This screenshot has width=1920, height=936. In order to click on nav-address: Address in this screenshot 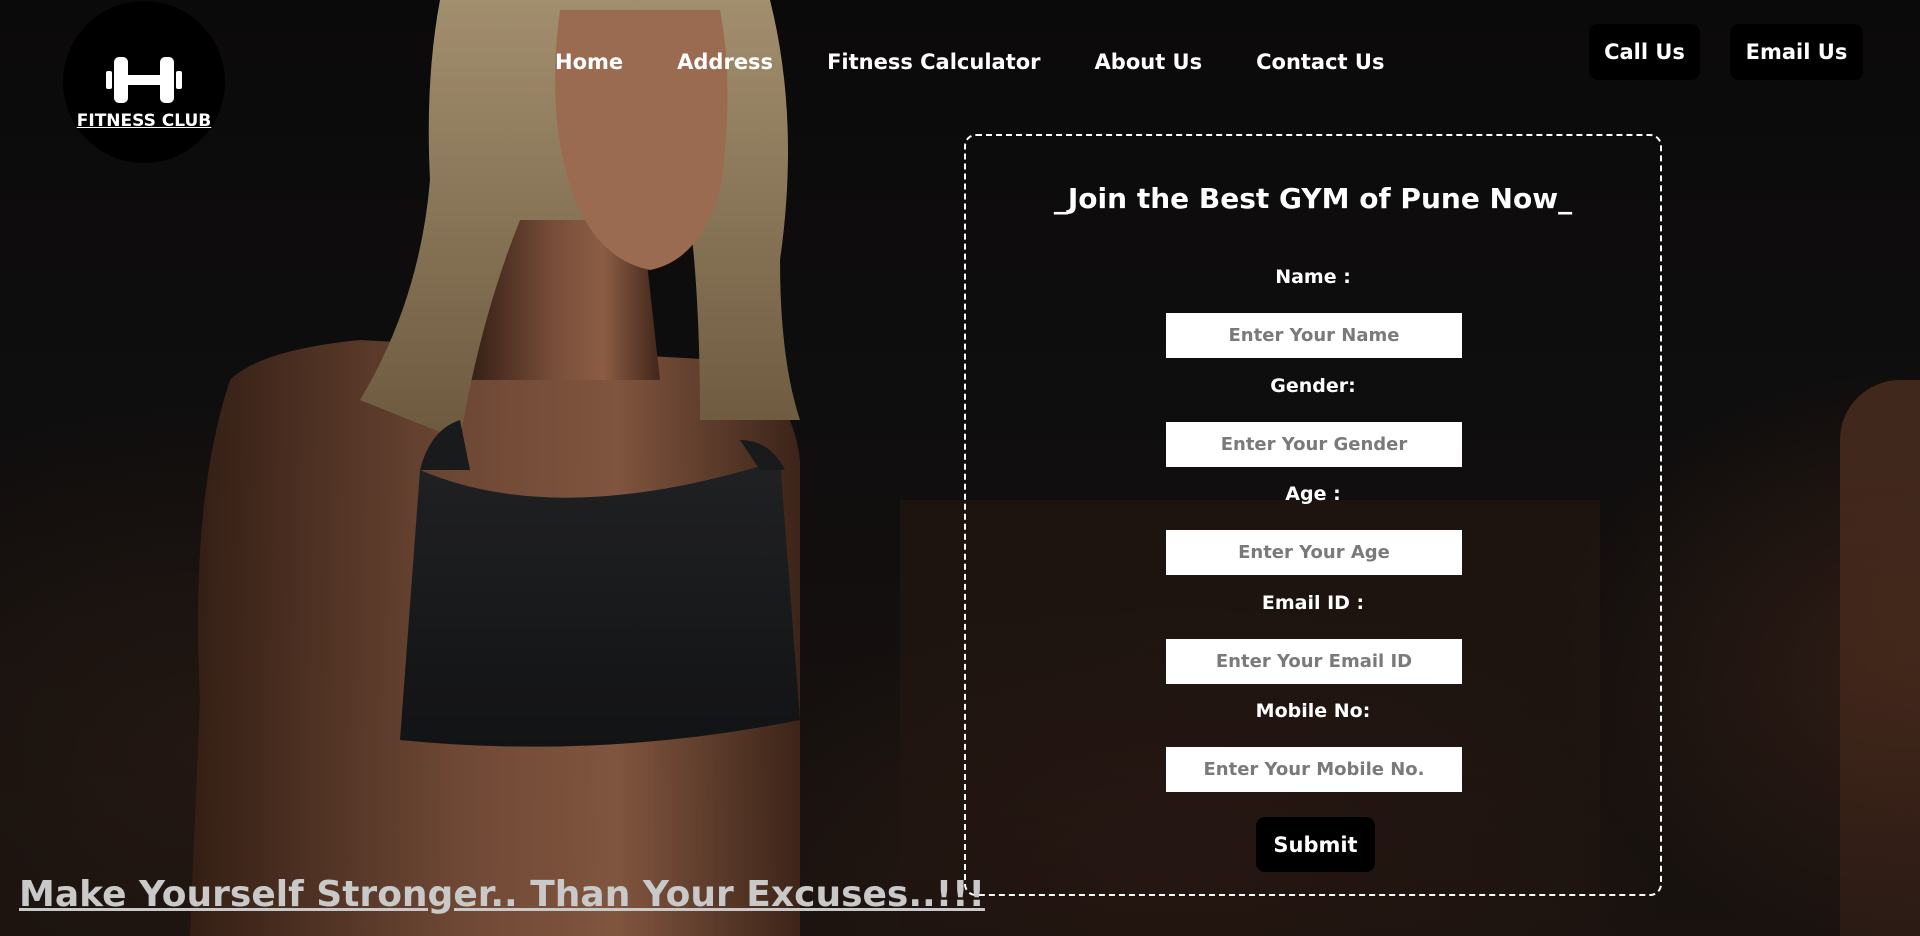, I will do `click(725, 62)`.